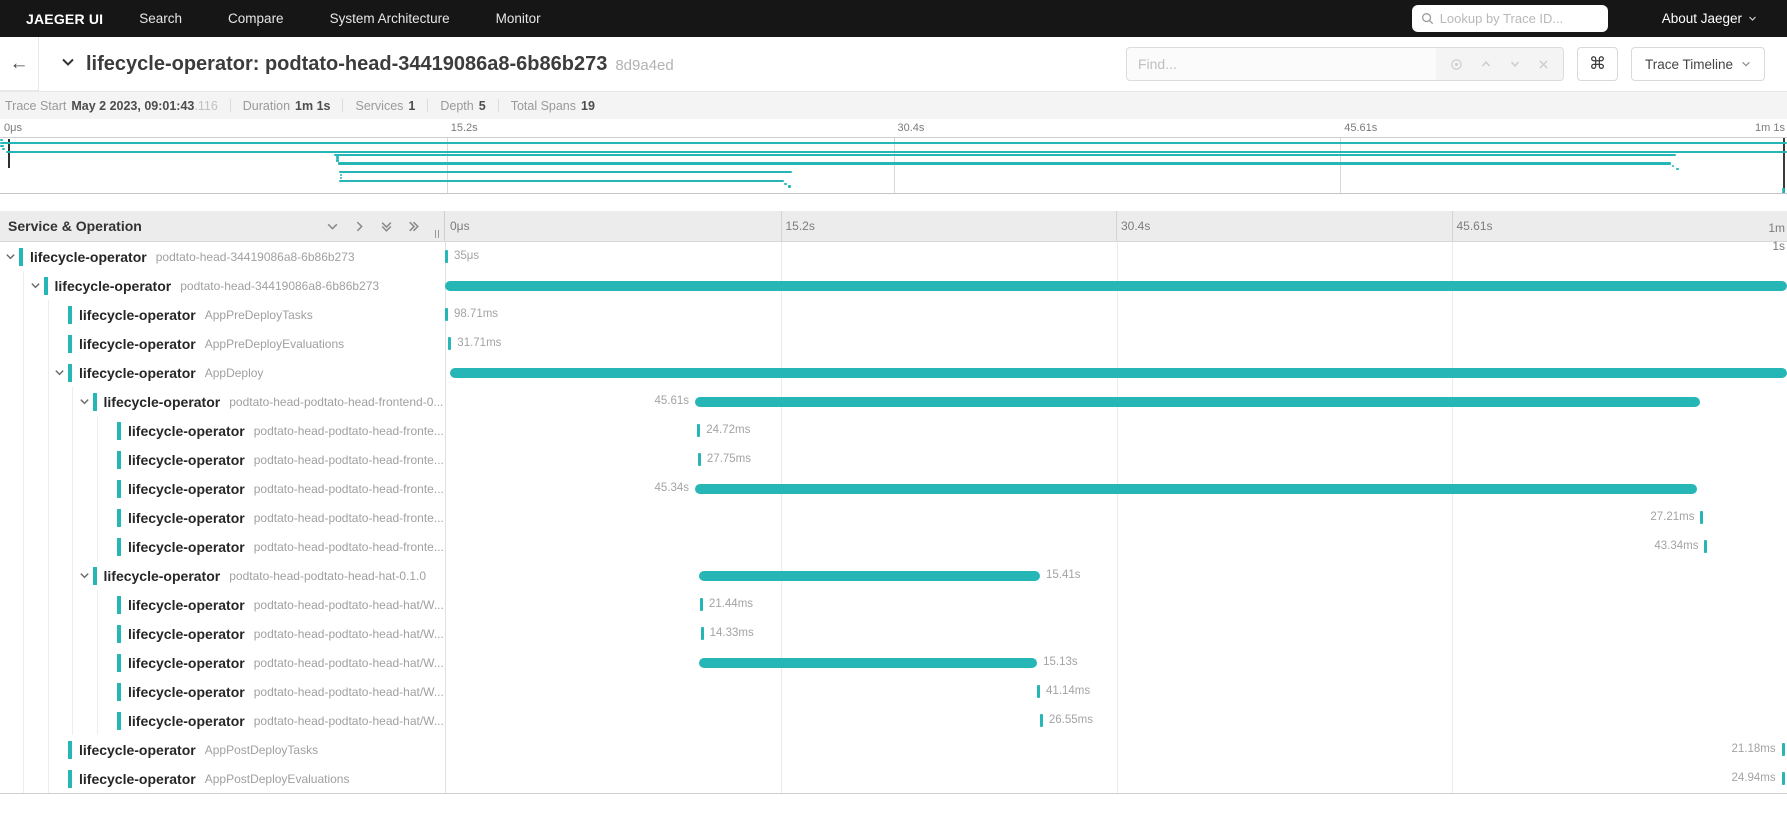  Describe the element at coordinates (19, 64) in the screenshot. I see `back-button: ←` at that location.